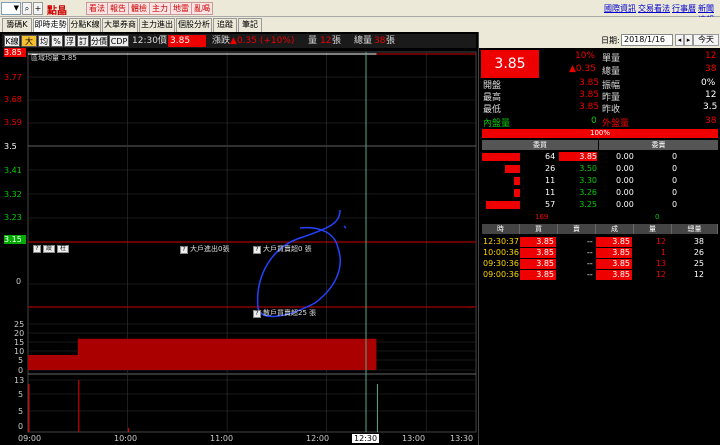  I want to click on next-date-button: ▸, so click(688, 40).